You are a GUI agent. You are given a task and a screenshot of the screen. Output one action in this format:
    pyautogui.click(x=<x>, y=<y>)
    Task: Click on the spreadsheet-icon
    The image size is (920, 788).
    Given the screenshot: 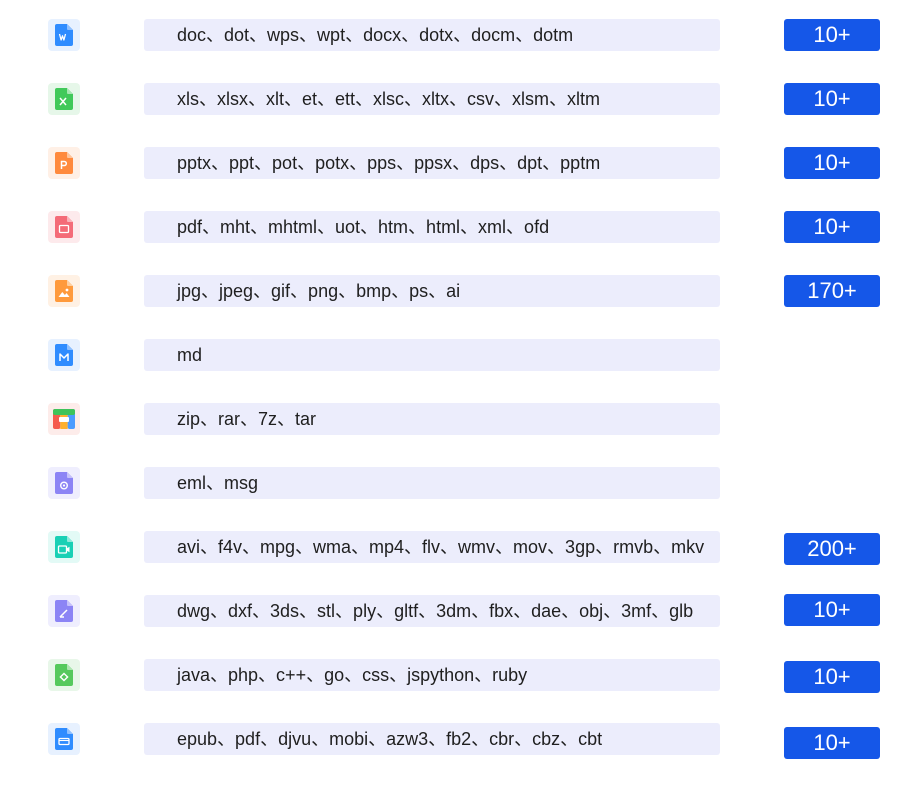 What is the action you would take?
    pyautogui.click(x=64, y=99)
    